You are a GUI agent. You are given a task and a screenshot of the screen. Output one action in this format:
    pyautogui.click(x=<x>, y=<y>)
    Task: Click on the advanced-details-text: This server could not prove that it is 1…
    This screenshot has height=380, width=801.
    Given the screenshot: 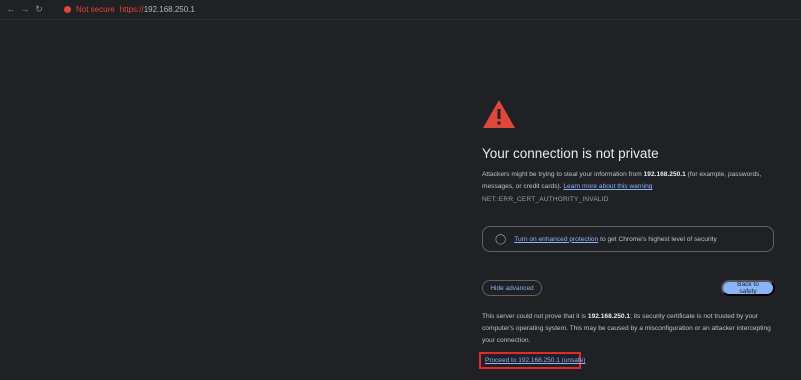 What is the action you would take?
    pyautogui.click(x=626, y=328)
    